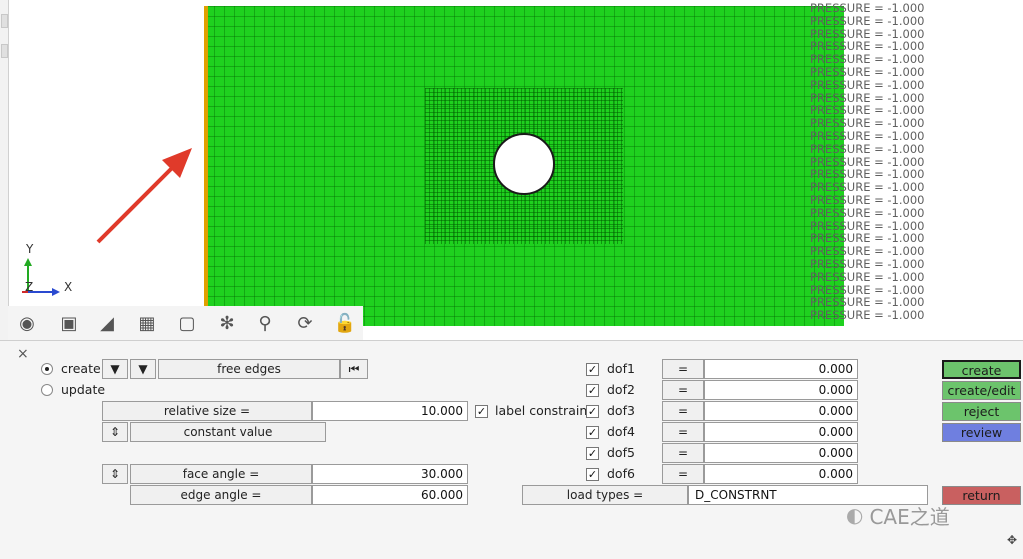  I want to click on reset-selection-icon: ⏮, so click(354, 369).